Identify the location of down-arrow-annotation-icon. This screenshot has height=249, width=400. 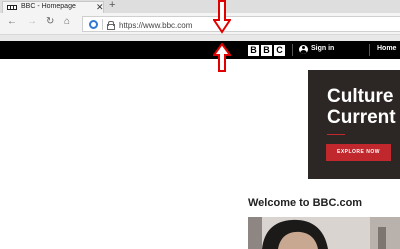
(222, 17).